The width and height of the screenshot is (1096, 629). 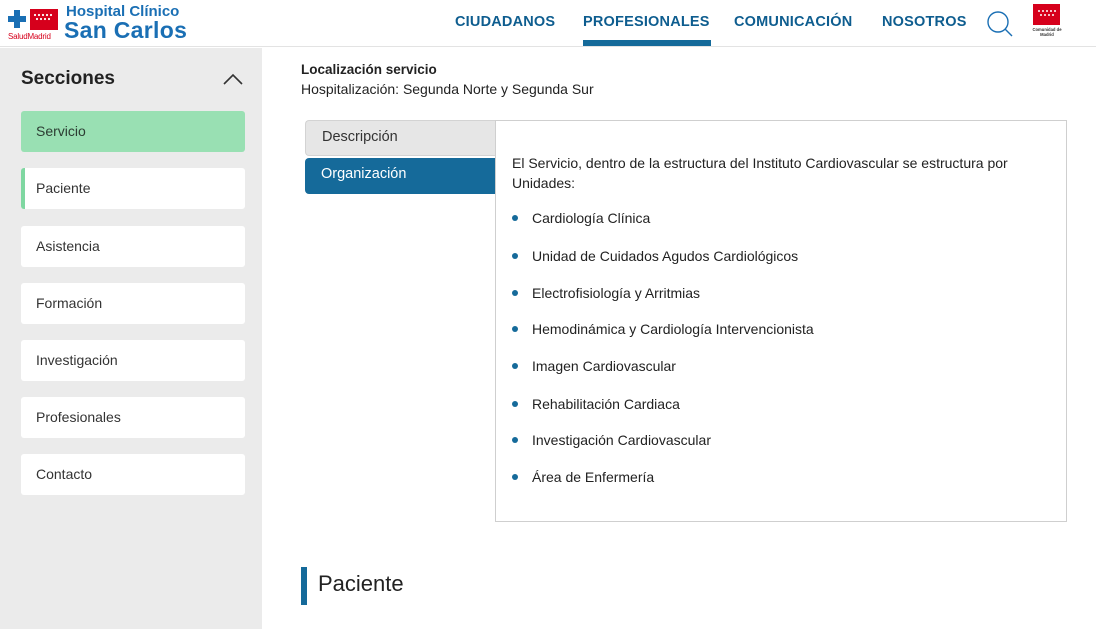 What do you see at coordinates (133, 474) in the screenshot?
I see `sidebar-item-contacto: Contacto` at bounding box center [133, 474].